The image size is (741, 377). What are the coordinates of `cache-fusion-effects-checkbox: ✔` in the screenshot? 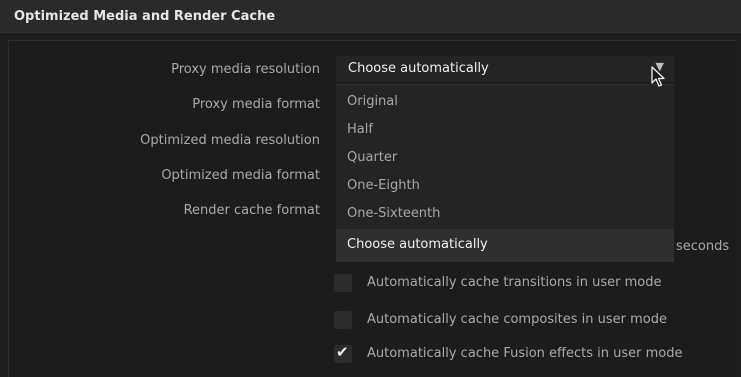 It's located at (343, 353).